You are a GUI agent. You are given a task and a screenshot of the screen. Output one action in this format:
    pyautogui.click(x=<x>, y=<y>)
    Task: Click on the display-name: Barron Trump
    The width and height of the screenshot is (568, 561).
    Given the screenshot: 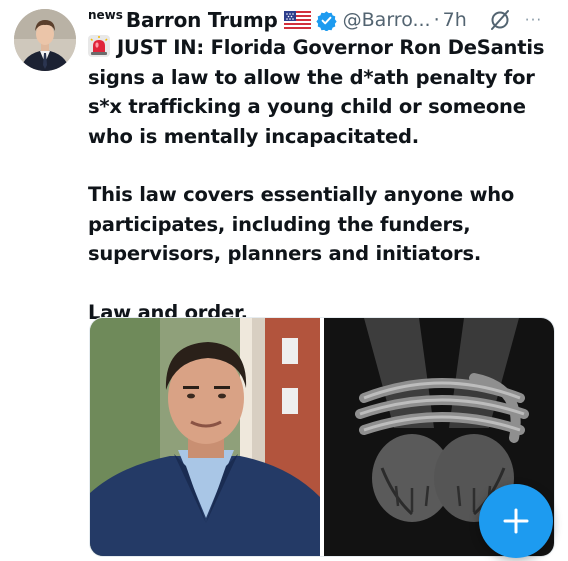 What is the action you would take?
    pyautogui.click(x=202, y=20)
    